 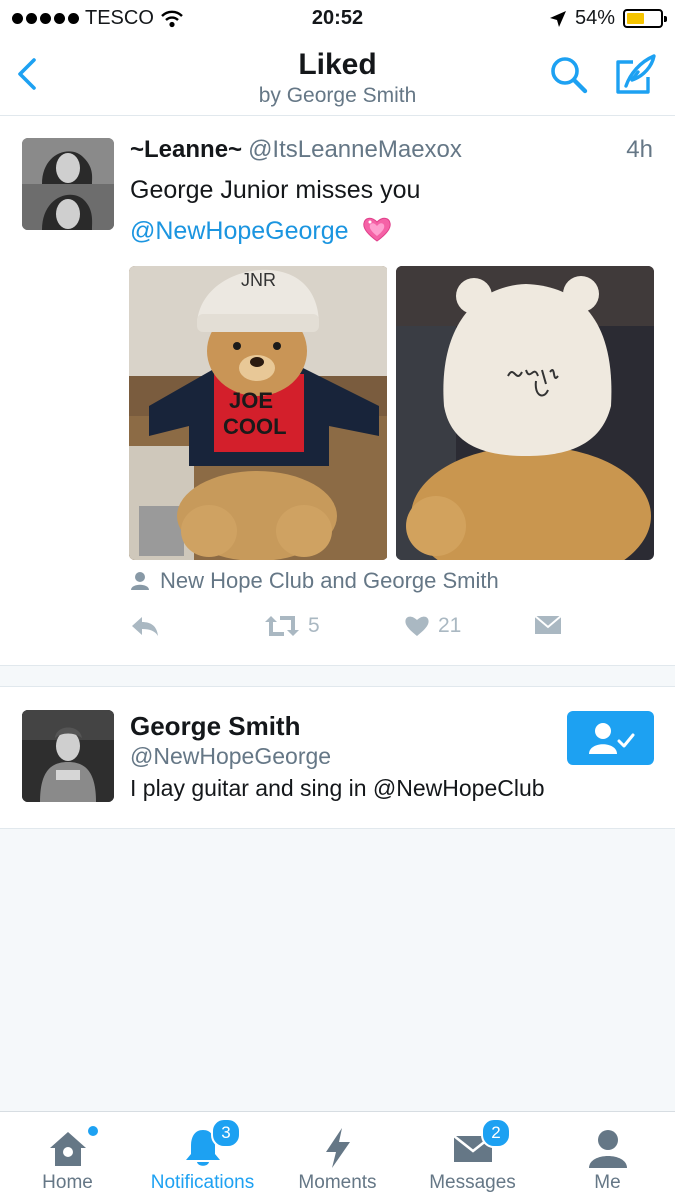 What do you see at coordinates (639, 149) in the screenshot?
I see `tweet-timestamp: 4h` at bounding box center [639, 149].